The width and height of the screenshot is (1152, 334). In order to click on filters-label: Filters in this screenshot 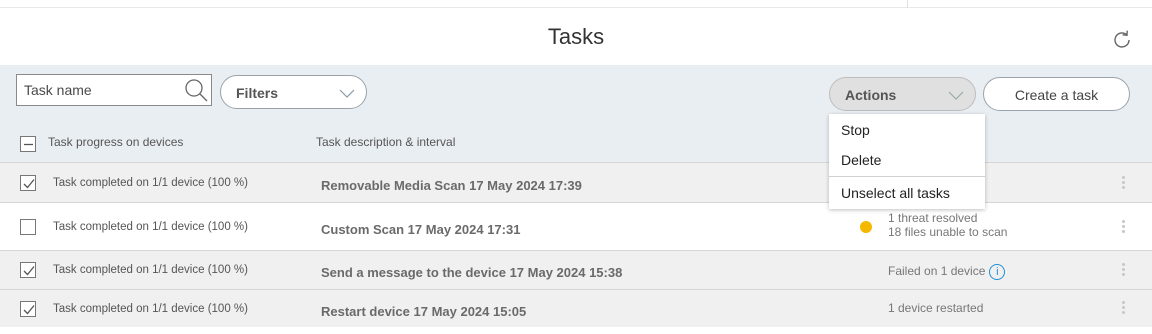, I will do `click(257, 93)`.